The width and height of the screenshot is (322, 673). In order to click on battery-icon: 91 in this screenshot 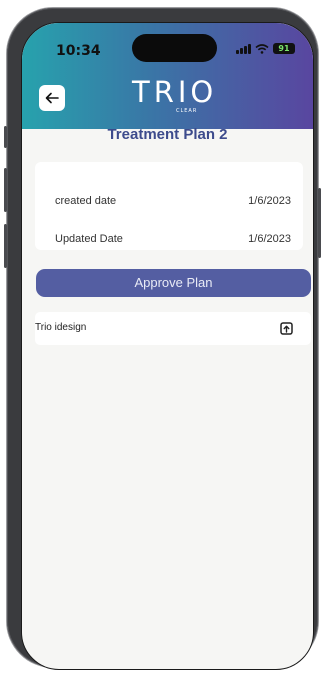, I will do `click(284, 48)`.